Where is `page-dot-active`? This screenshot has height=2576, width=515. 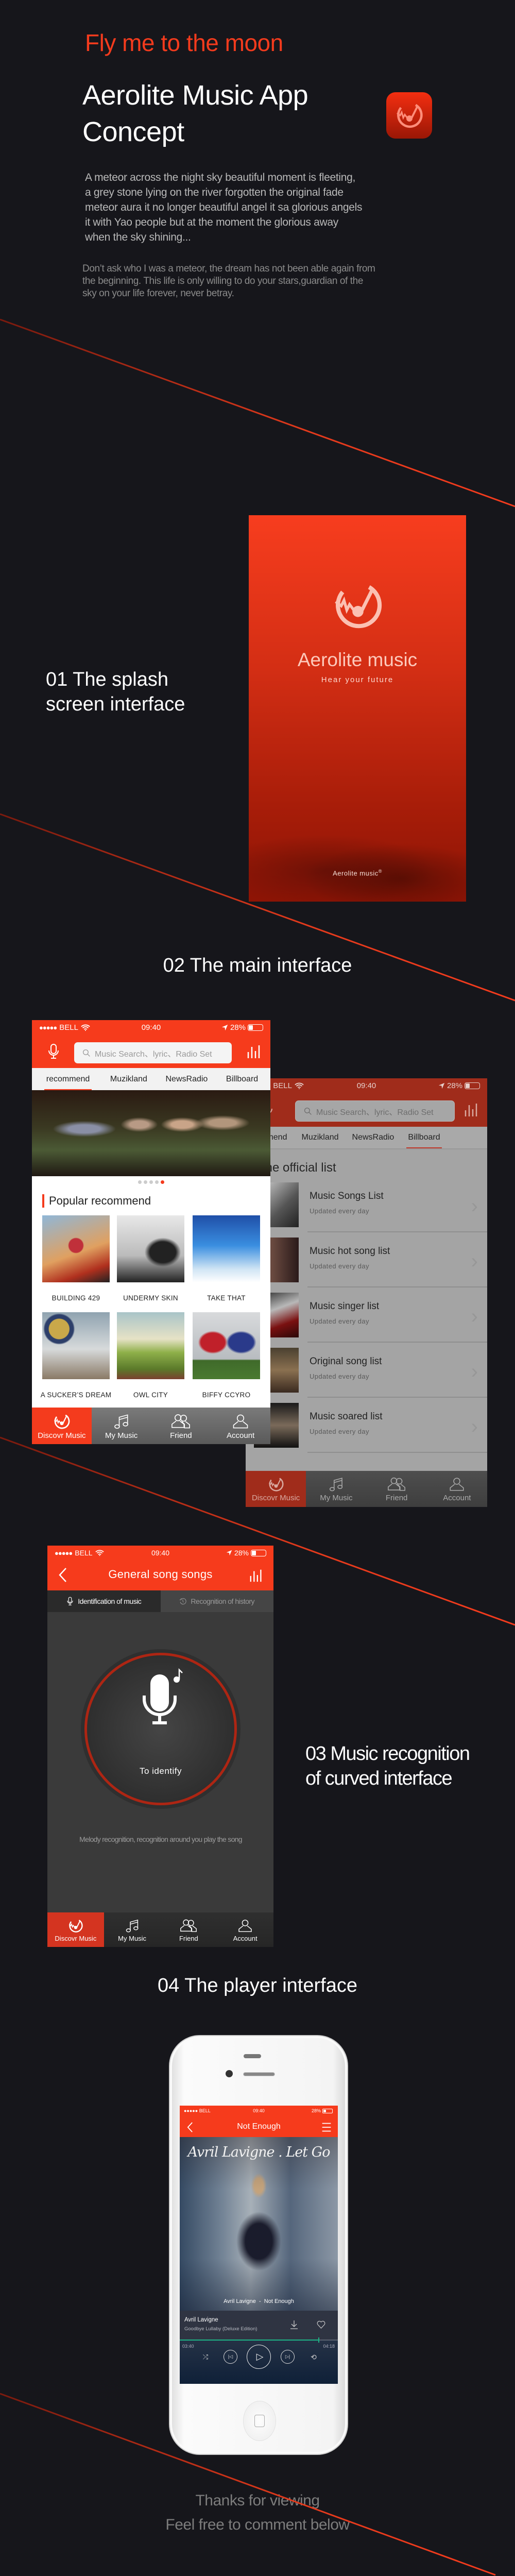
page-dot-active is located at coordinates (163, 1182).